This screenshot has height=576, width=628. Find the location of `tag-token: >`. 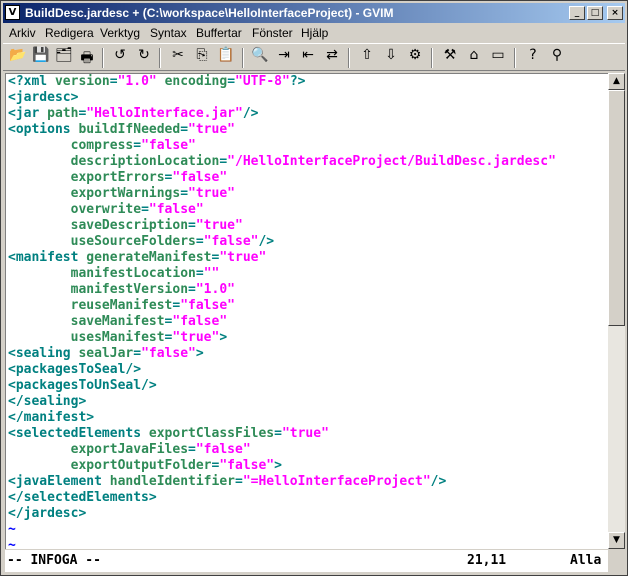

tag-token: > is located at coordinates (278, 465).